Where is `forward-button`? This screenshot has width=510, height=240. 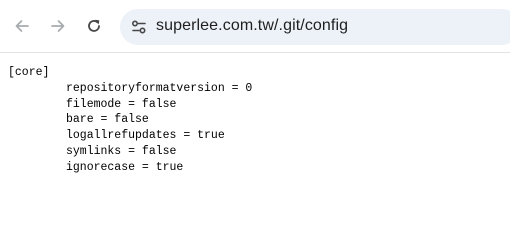
forward-button is located at coordinates (58, 26).